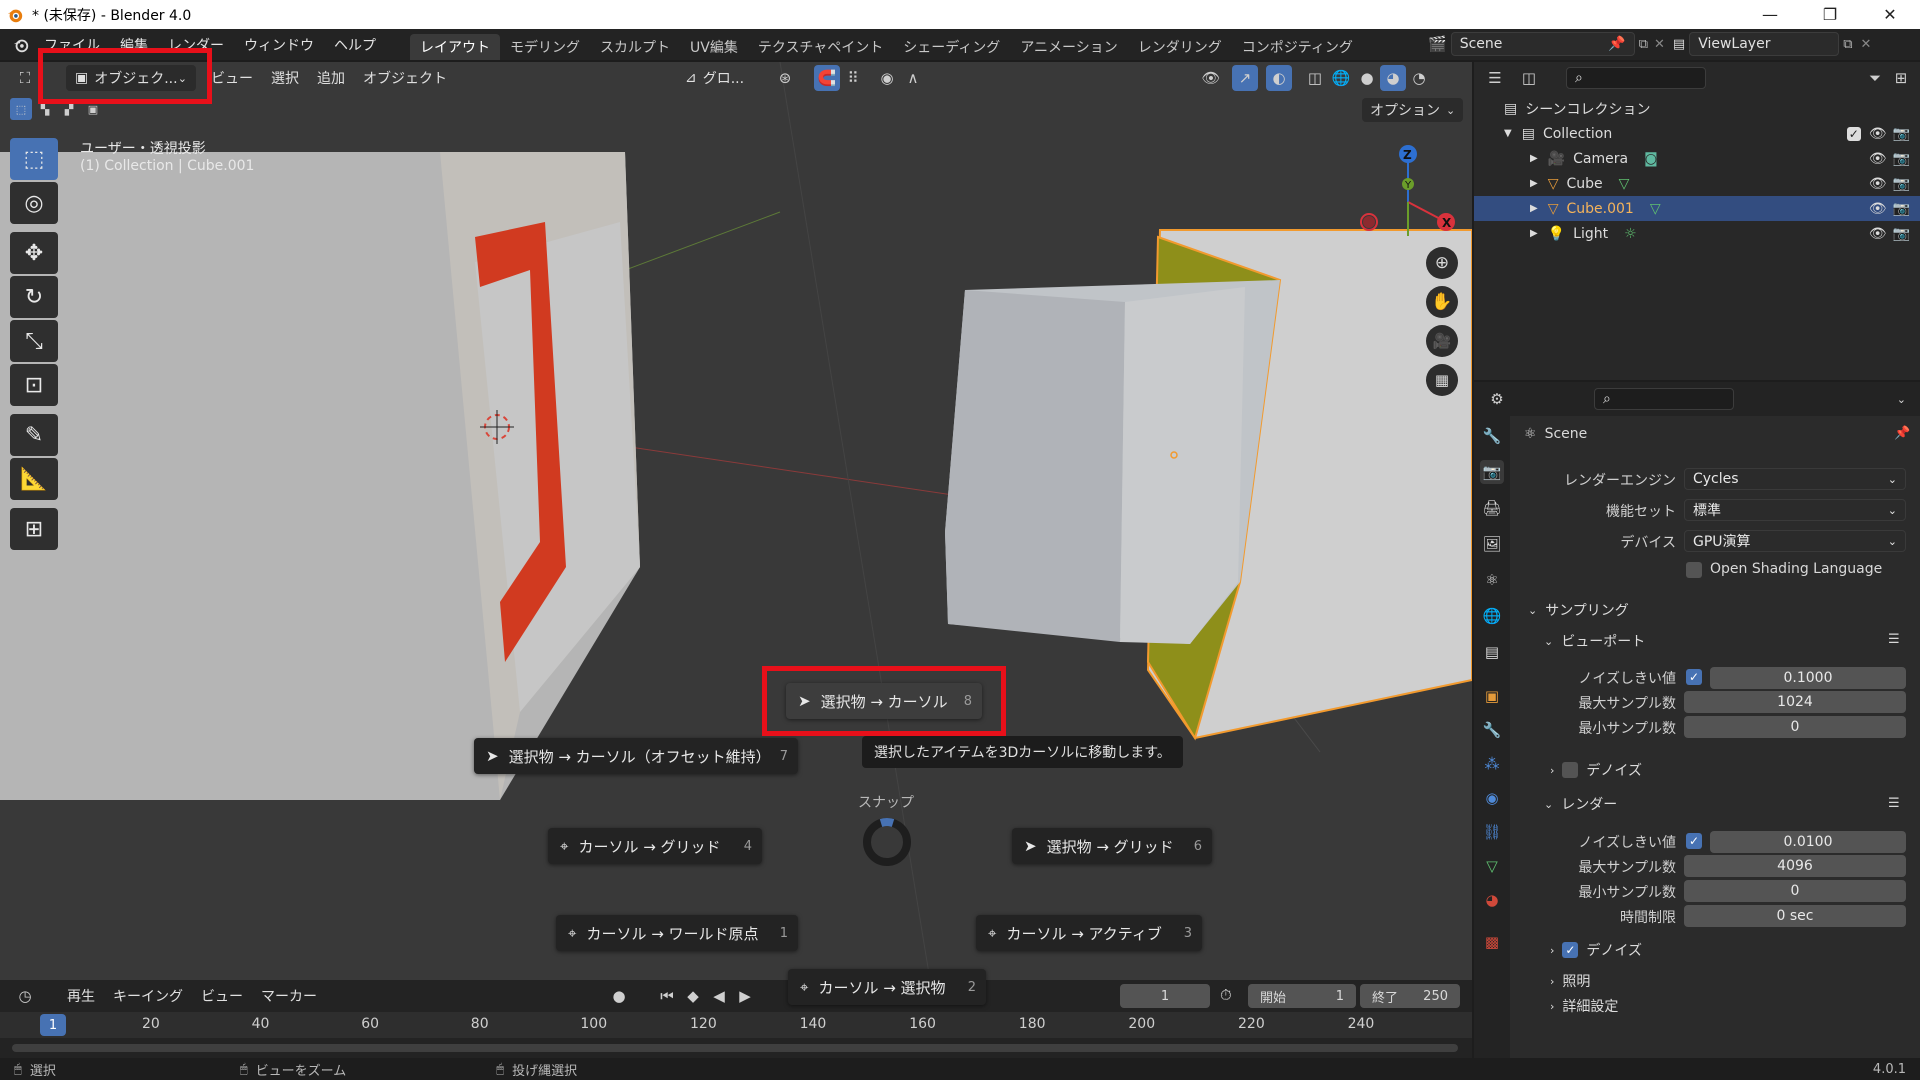 This screenshot has height=1080, width=1920. Describe the element at coordinates (34, 159) in the screenshot. I see `select-box-tool-icon: ⬚` at that location.